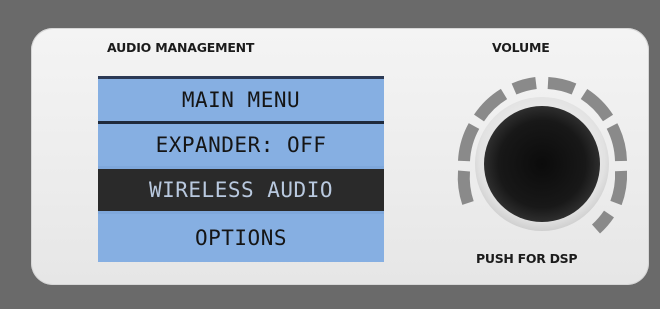 Image resolution: width=660 pixels, height=309 pixels. What do you see at coordinates (241, 145) in the screenshot?
I see `menu-item-expander: EXPANDER: OFF` at bounding box center [241, 145].